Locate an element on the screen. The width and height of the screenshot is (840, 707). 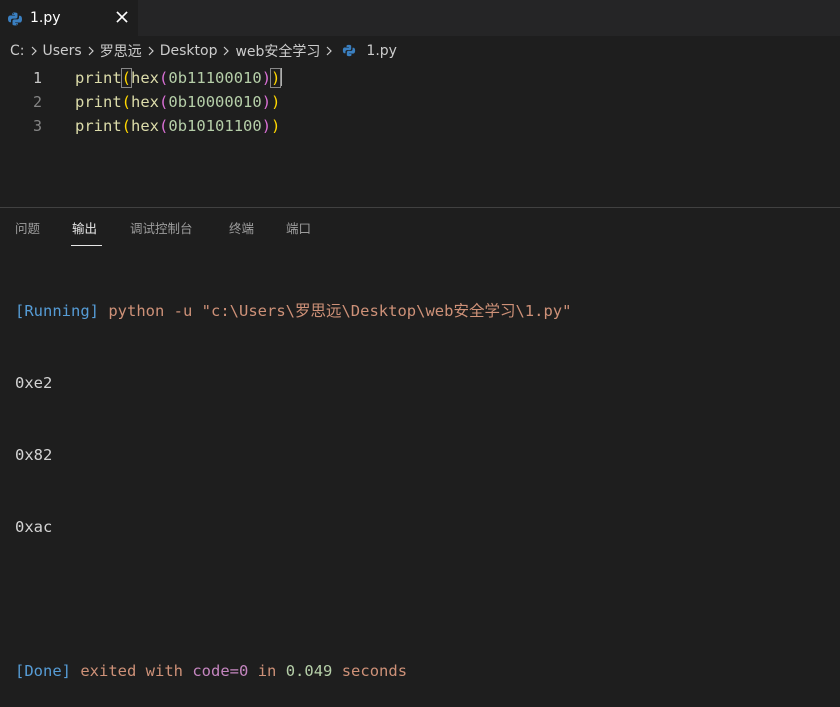
panel-tab-bar: 问题 输出 调试控制台 终端 端口 is located at coordinates (420, 228).